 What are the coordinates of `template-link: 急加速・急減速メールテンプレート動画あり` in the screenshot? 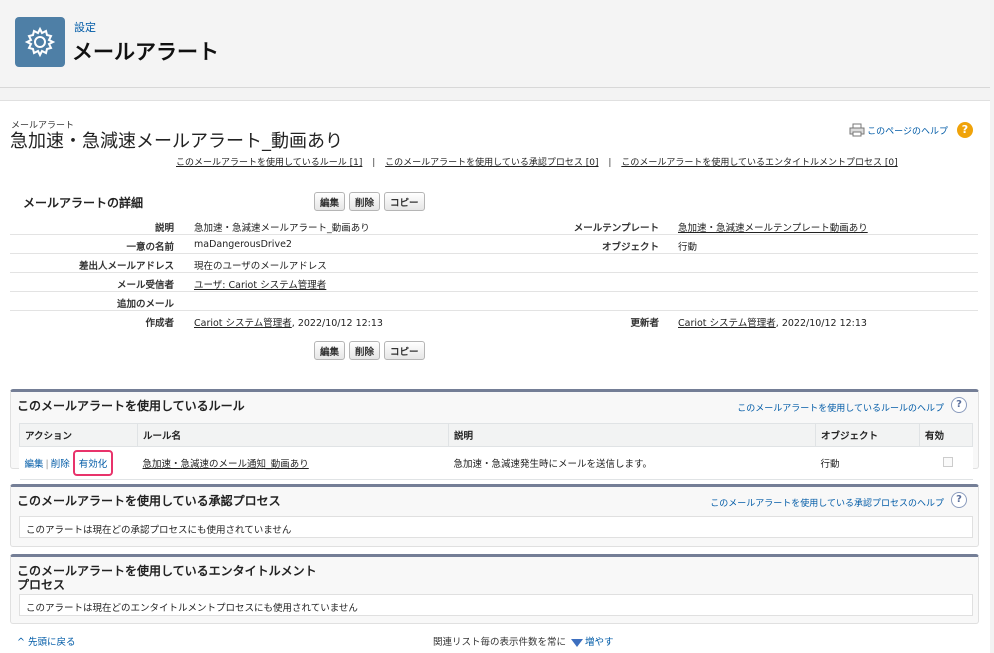 It's located at (773, 227).